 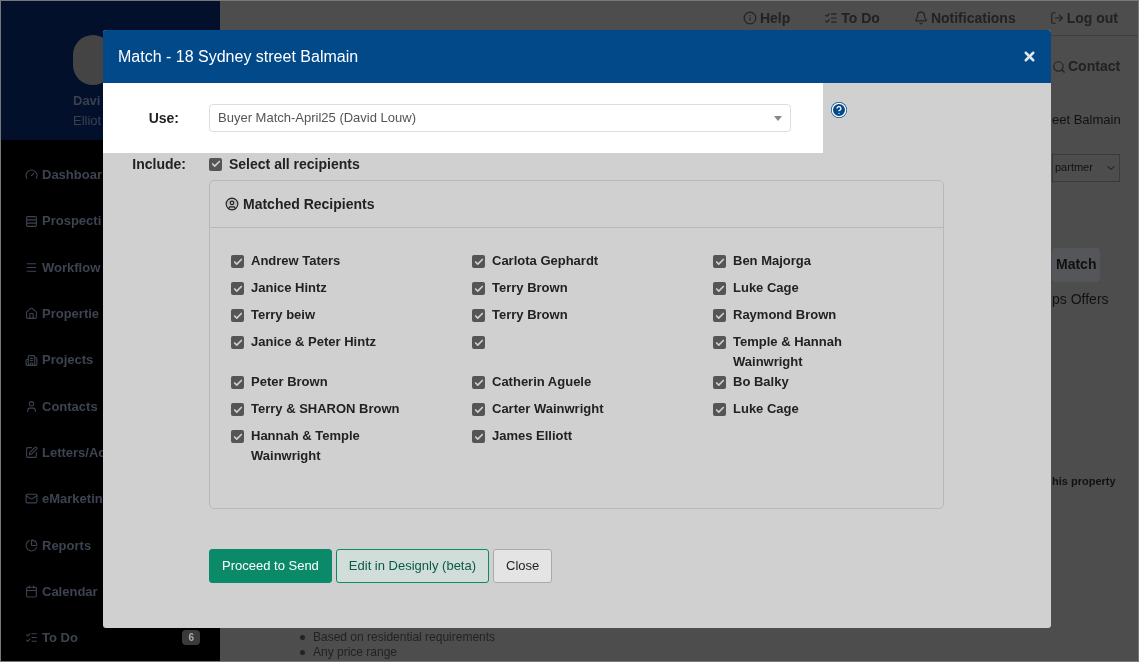 I want to click on field-label: Use:, so click(x=163, y=118).